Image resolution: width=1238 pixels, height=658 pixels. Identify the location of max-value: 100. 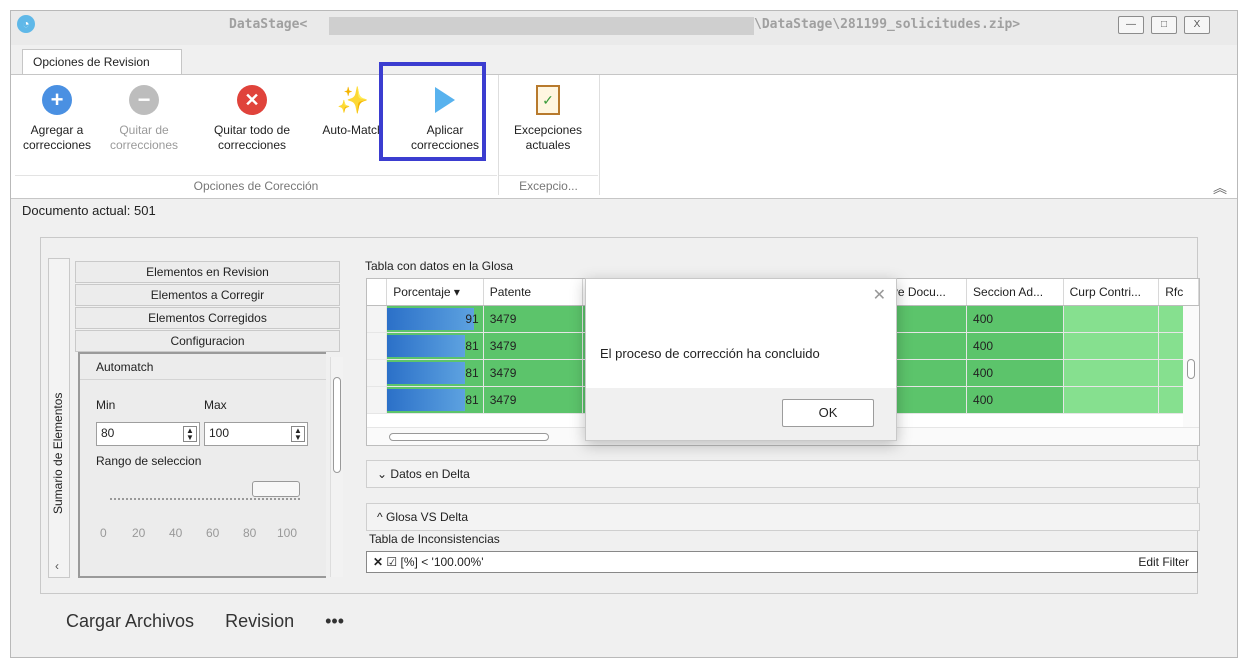
(219, 433).